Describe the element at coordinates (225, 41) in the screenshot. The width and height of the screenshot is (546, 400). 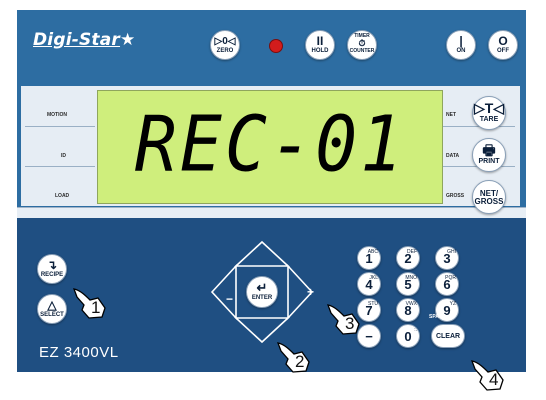
I see `zero-icon: ▷0◁` at that location.